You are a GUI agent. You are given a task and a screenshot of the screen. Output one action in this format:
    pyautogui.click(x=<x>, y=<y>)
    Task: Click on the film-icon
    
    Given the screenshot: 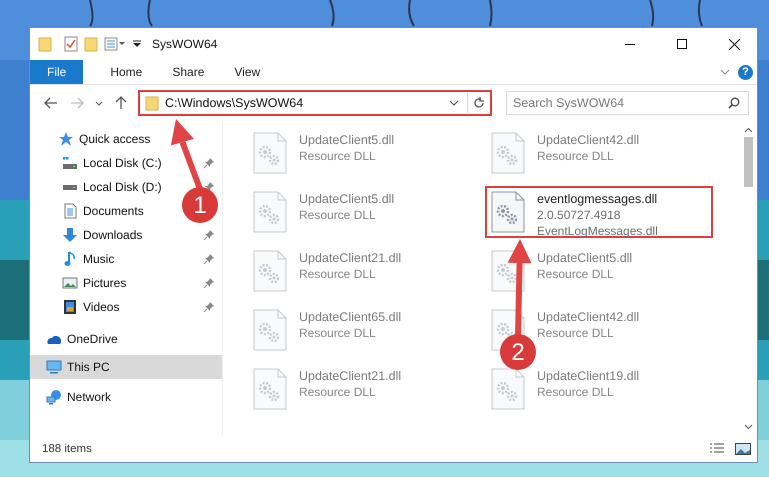 What is the action you would take?
    pyautogui.click(x=70, y=307)
    